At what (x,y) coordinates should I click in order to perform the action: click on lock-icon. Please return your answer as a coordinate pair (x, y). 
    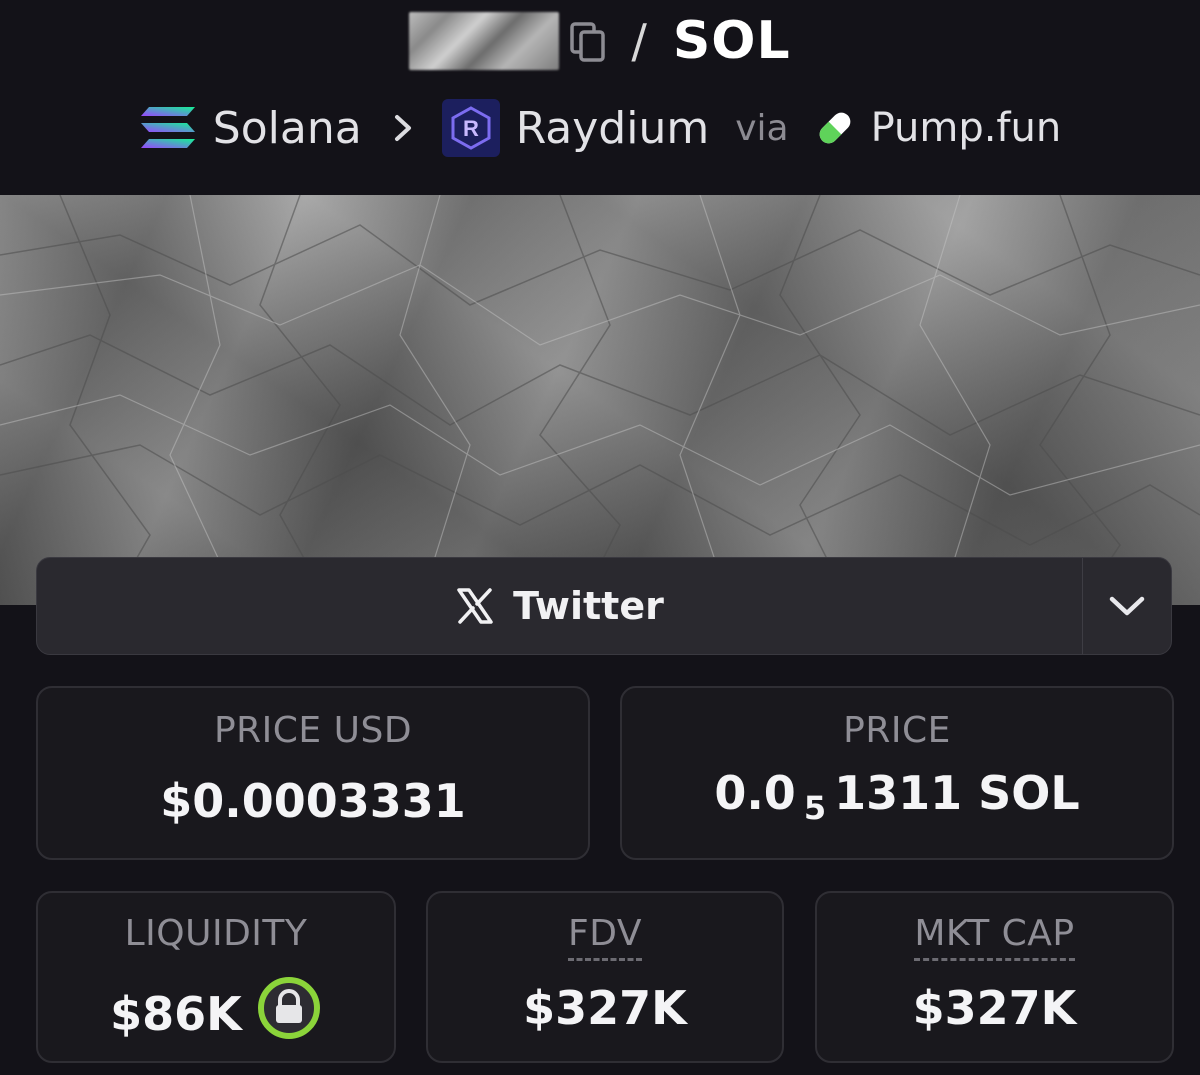
    Looking at the image, I should click on (289, 1013).